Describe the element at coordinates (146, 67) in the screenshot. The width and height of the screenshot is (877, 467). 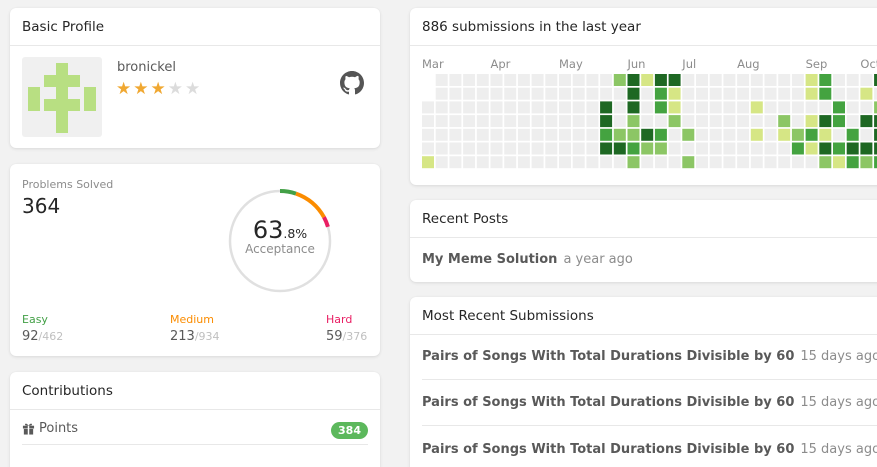
I see `username: bronickel` at that location.